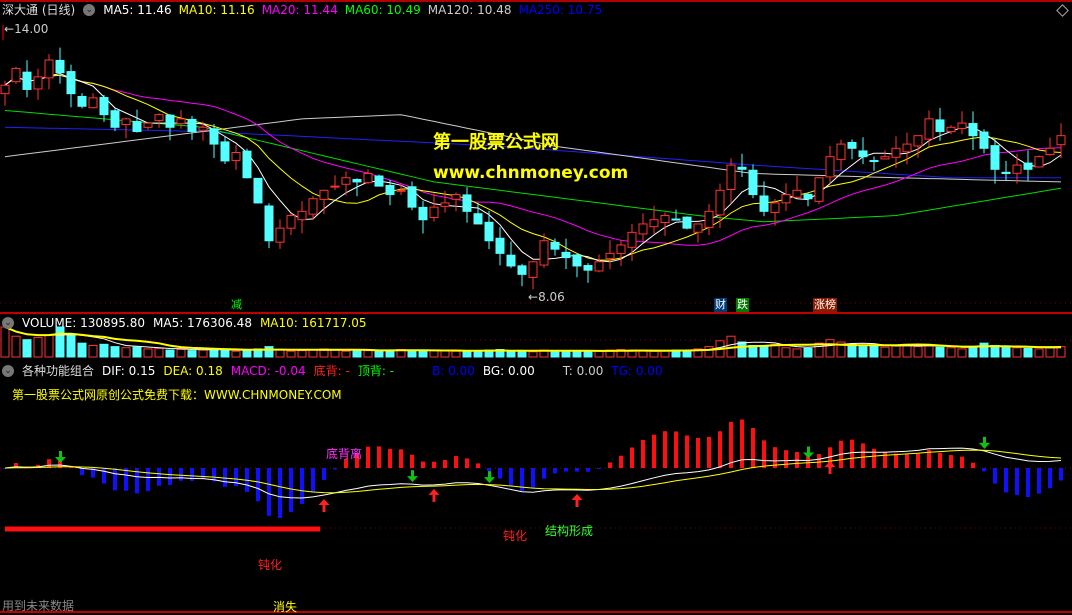 The height and width of the screenshot is (615, 1072). I want to click on volume-ma10: MA10: 161717.05, so click(313, 323).